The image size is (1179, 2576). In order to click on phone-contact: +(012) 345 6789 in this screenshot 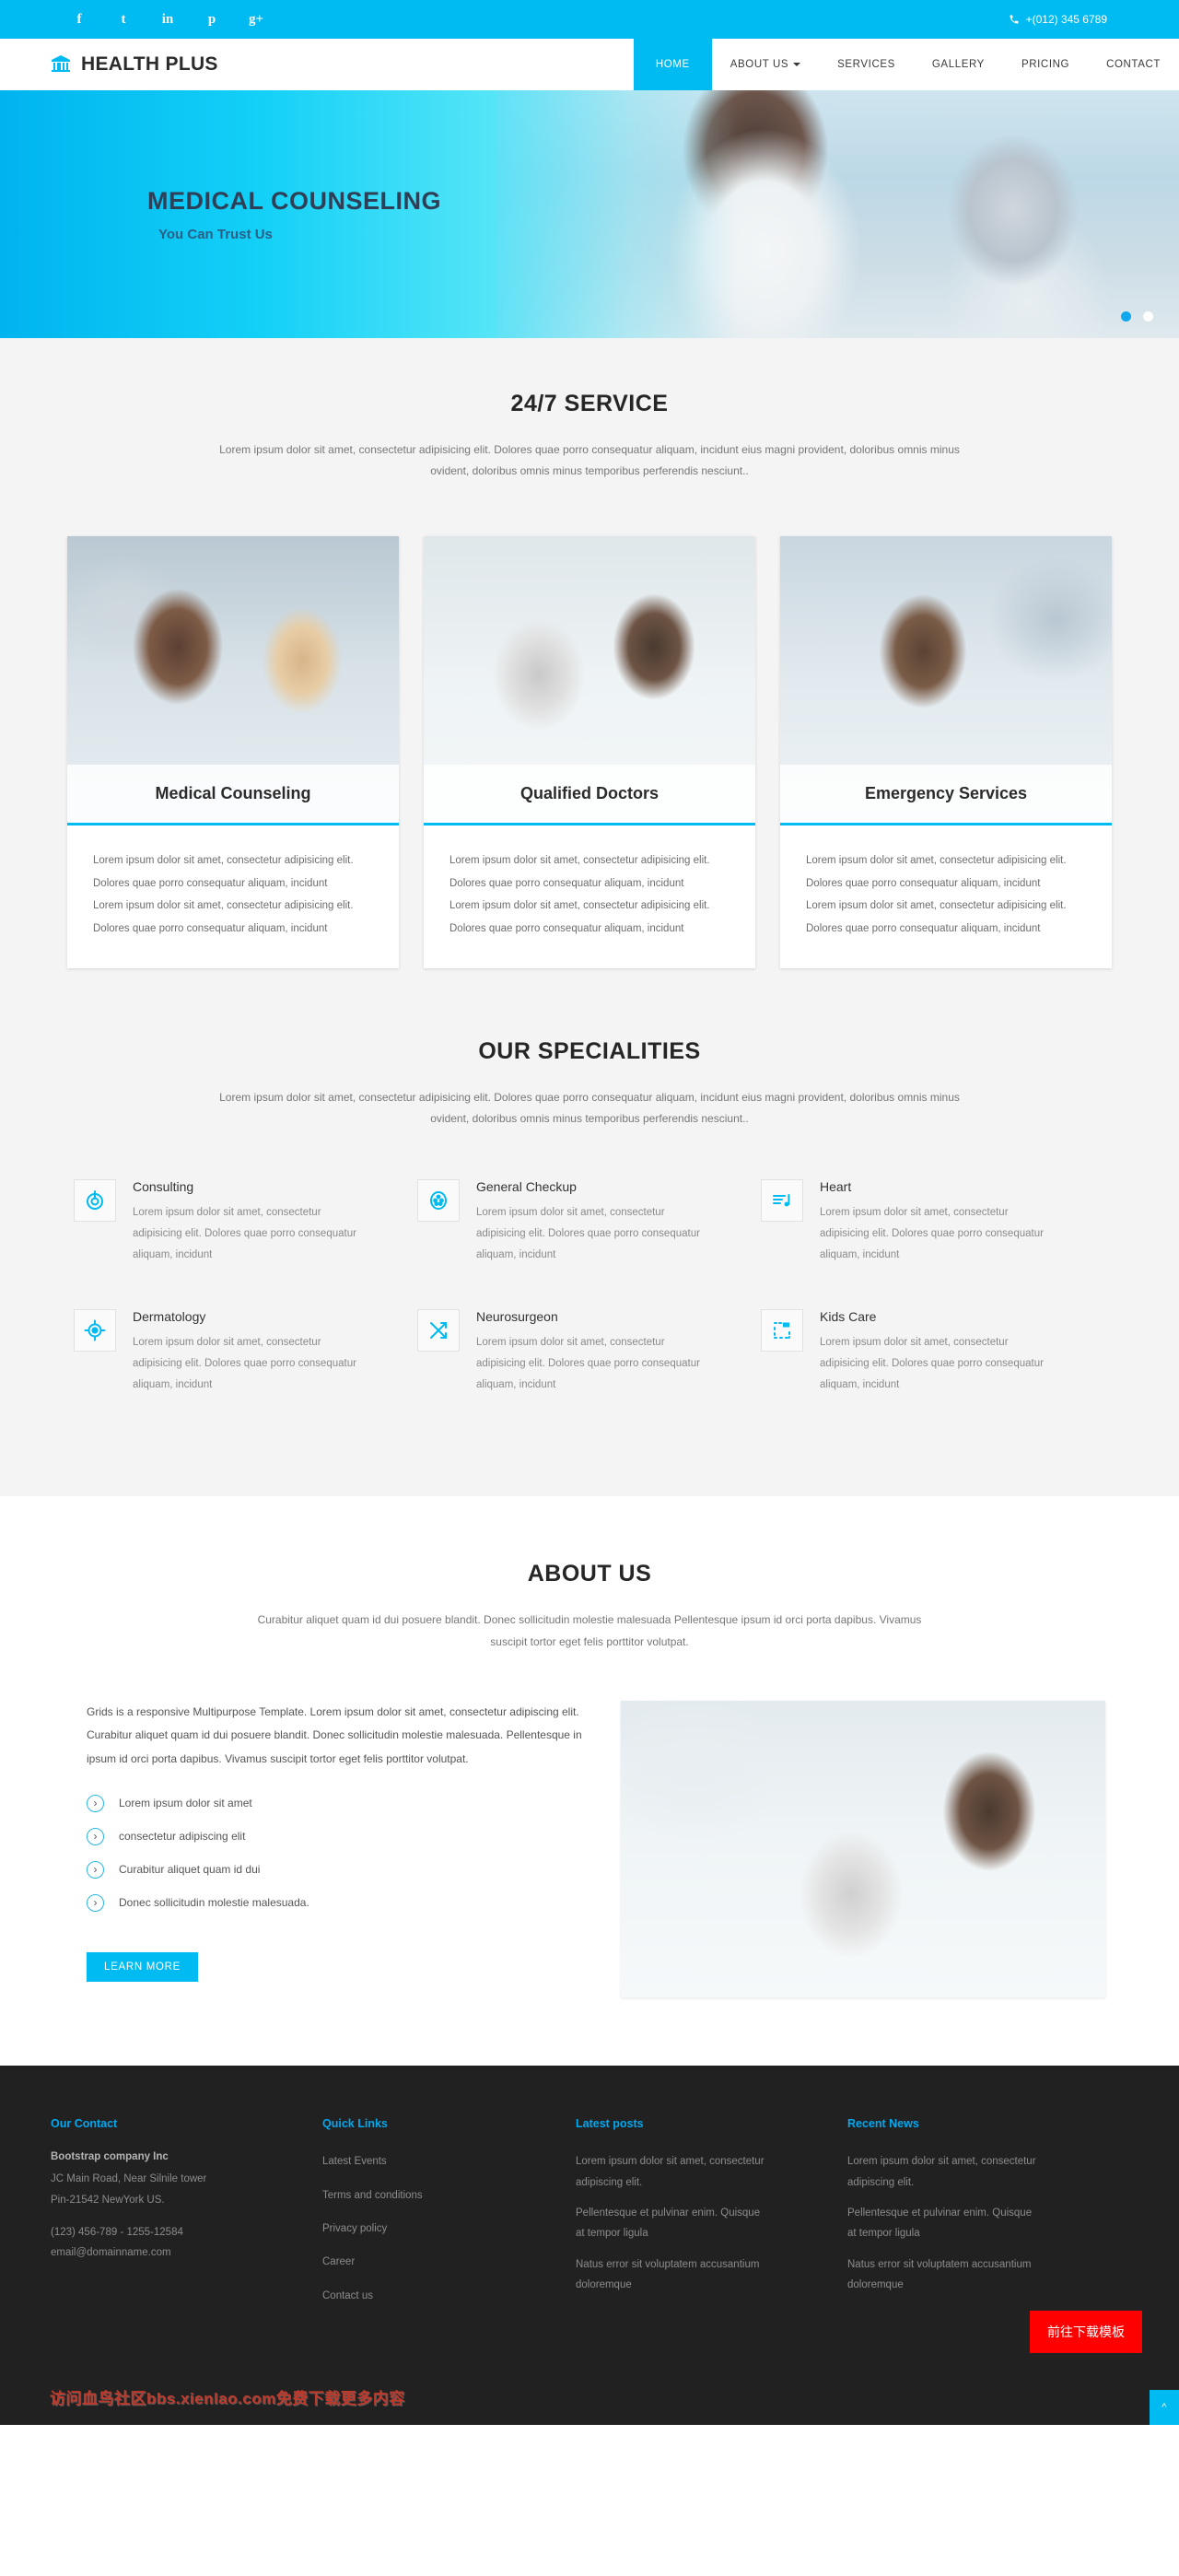, I will do `click(1058, 19)`.